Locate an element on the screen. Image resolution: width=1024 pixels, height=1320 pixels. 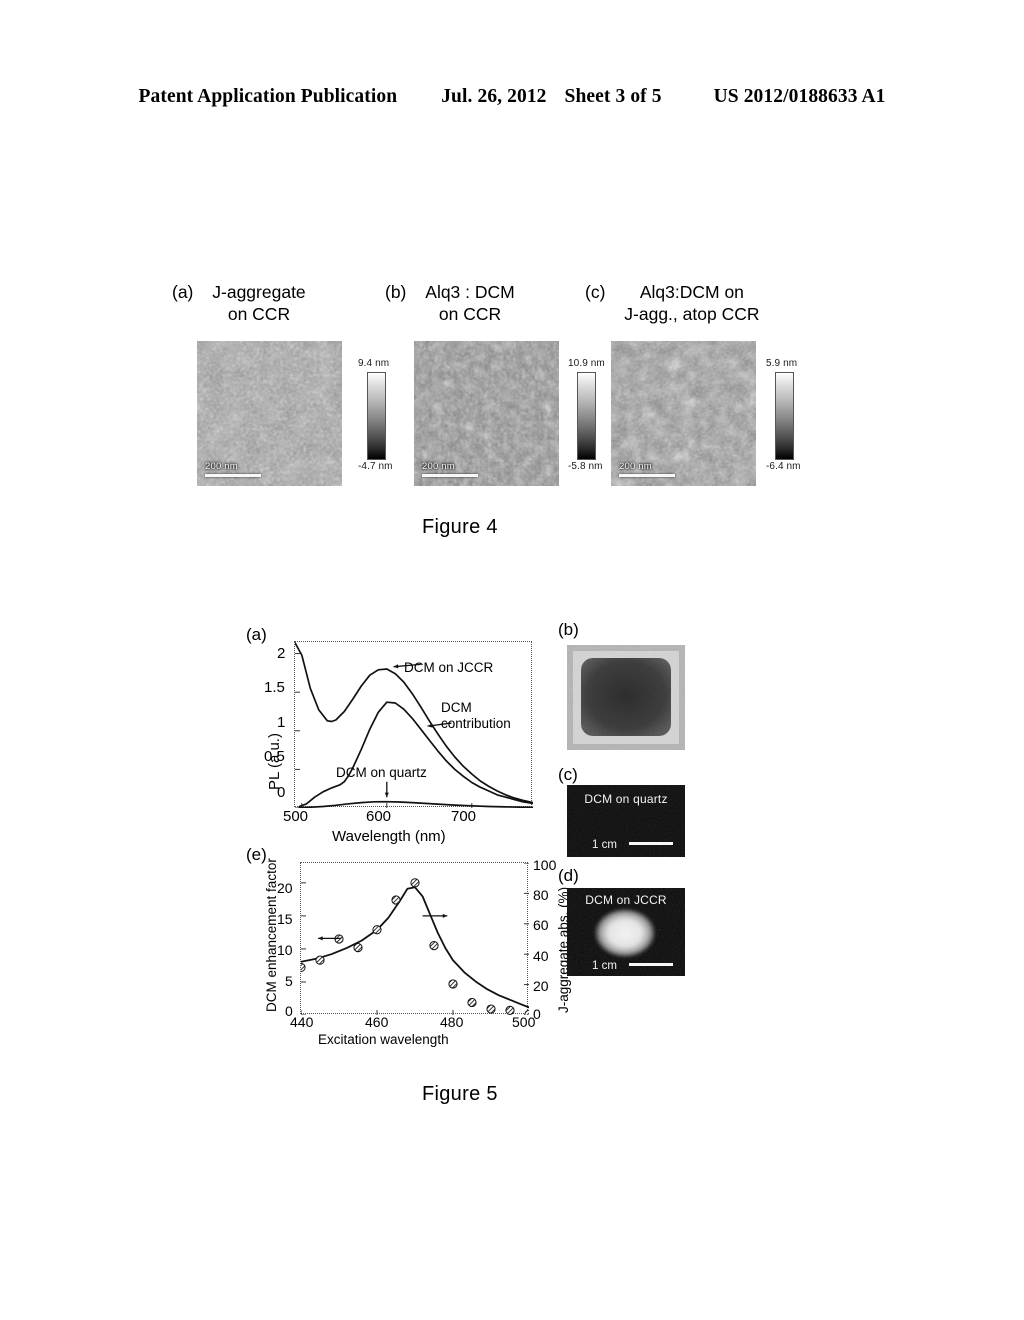
photo-b-content is located at coordinates (626, 697).